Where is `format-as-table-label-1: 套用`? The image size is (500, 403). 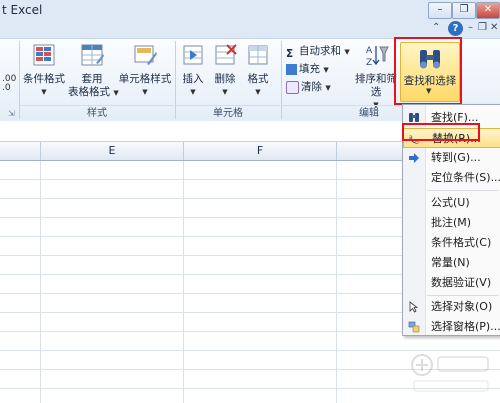
format-as-table-label-1: 套用 is located at coordinates (92, 79).